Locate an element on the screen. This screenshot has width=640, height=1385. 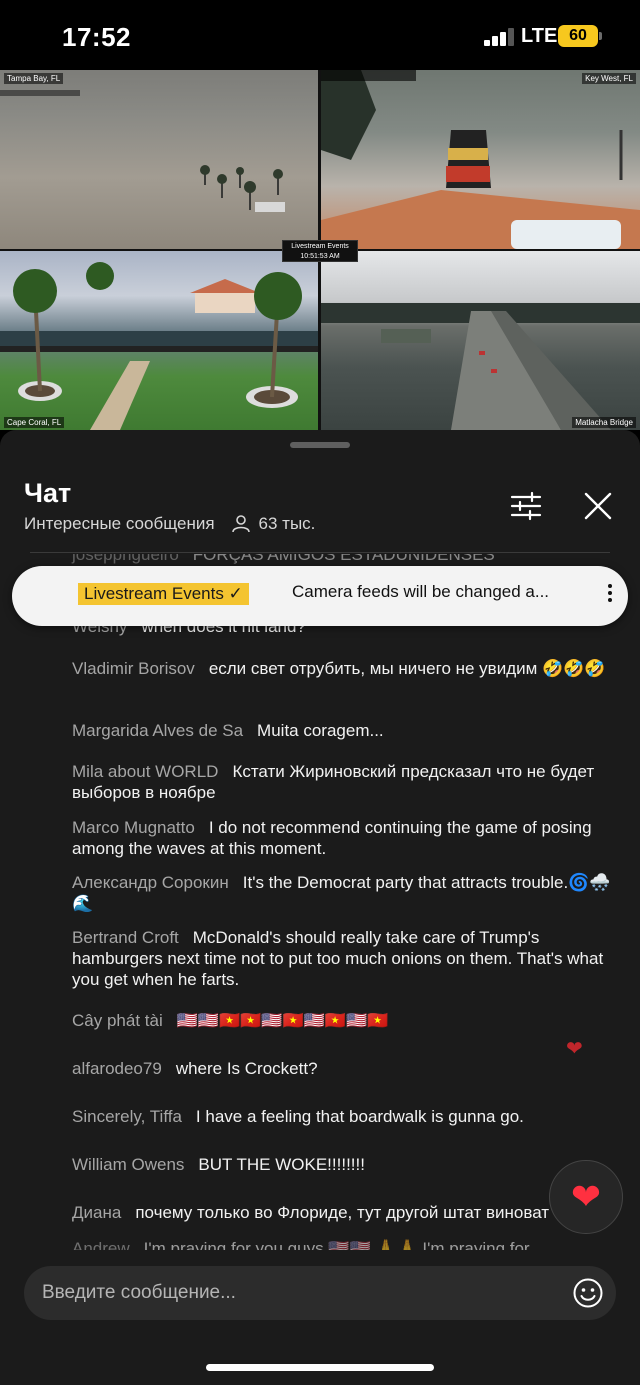
home-indicator is located at coordinates (320, 1367).